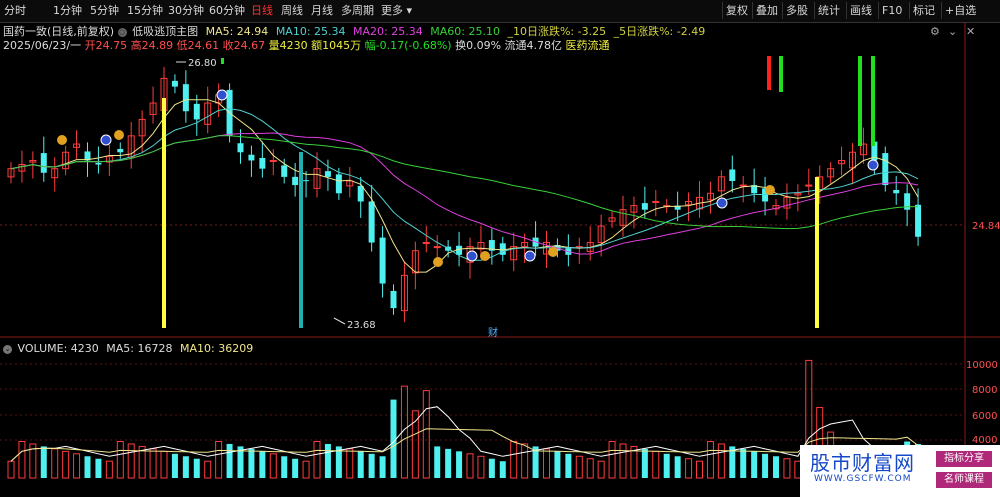  I want to click on watermark-title: 股市财富网, so click(862, 463).